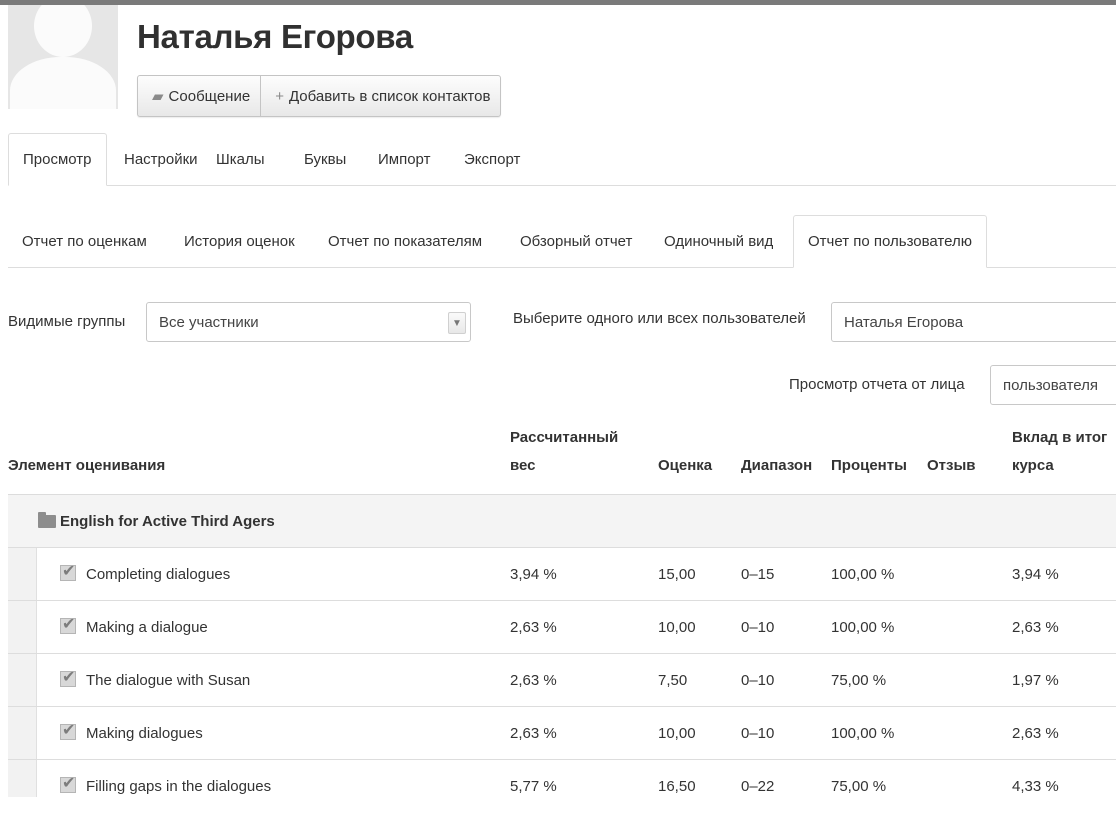  Describe the element at coordinates (63, 83) in the screenshot. I see `avatar-body-shape` at that location.